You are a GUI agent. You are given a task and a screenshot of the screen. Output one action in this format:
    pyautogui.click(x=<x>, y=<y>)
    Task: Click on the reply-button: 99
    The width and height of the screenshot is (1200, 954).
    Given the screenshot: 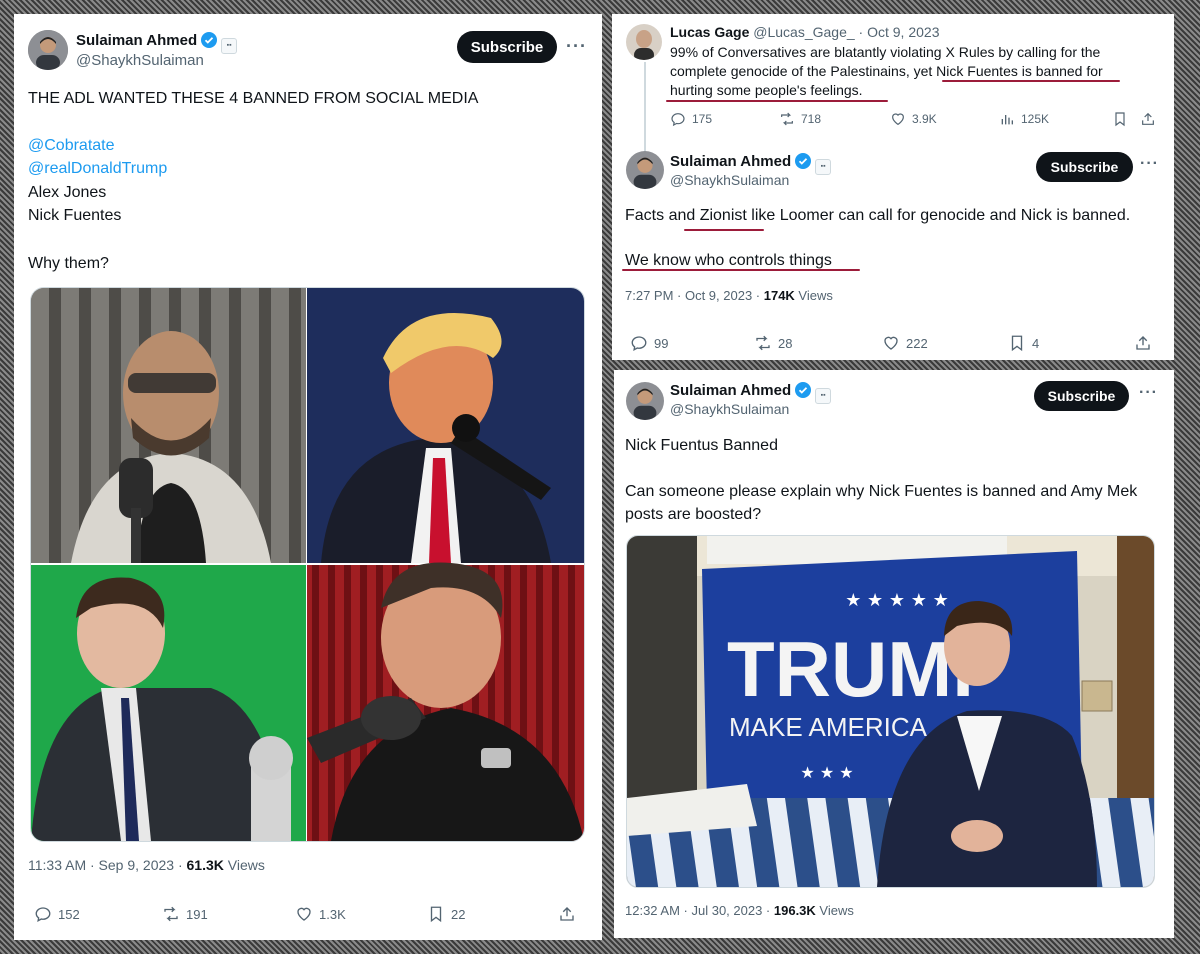 What is the action you would take?
    pyautogui.click(x=649, y=343)
    